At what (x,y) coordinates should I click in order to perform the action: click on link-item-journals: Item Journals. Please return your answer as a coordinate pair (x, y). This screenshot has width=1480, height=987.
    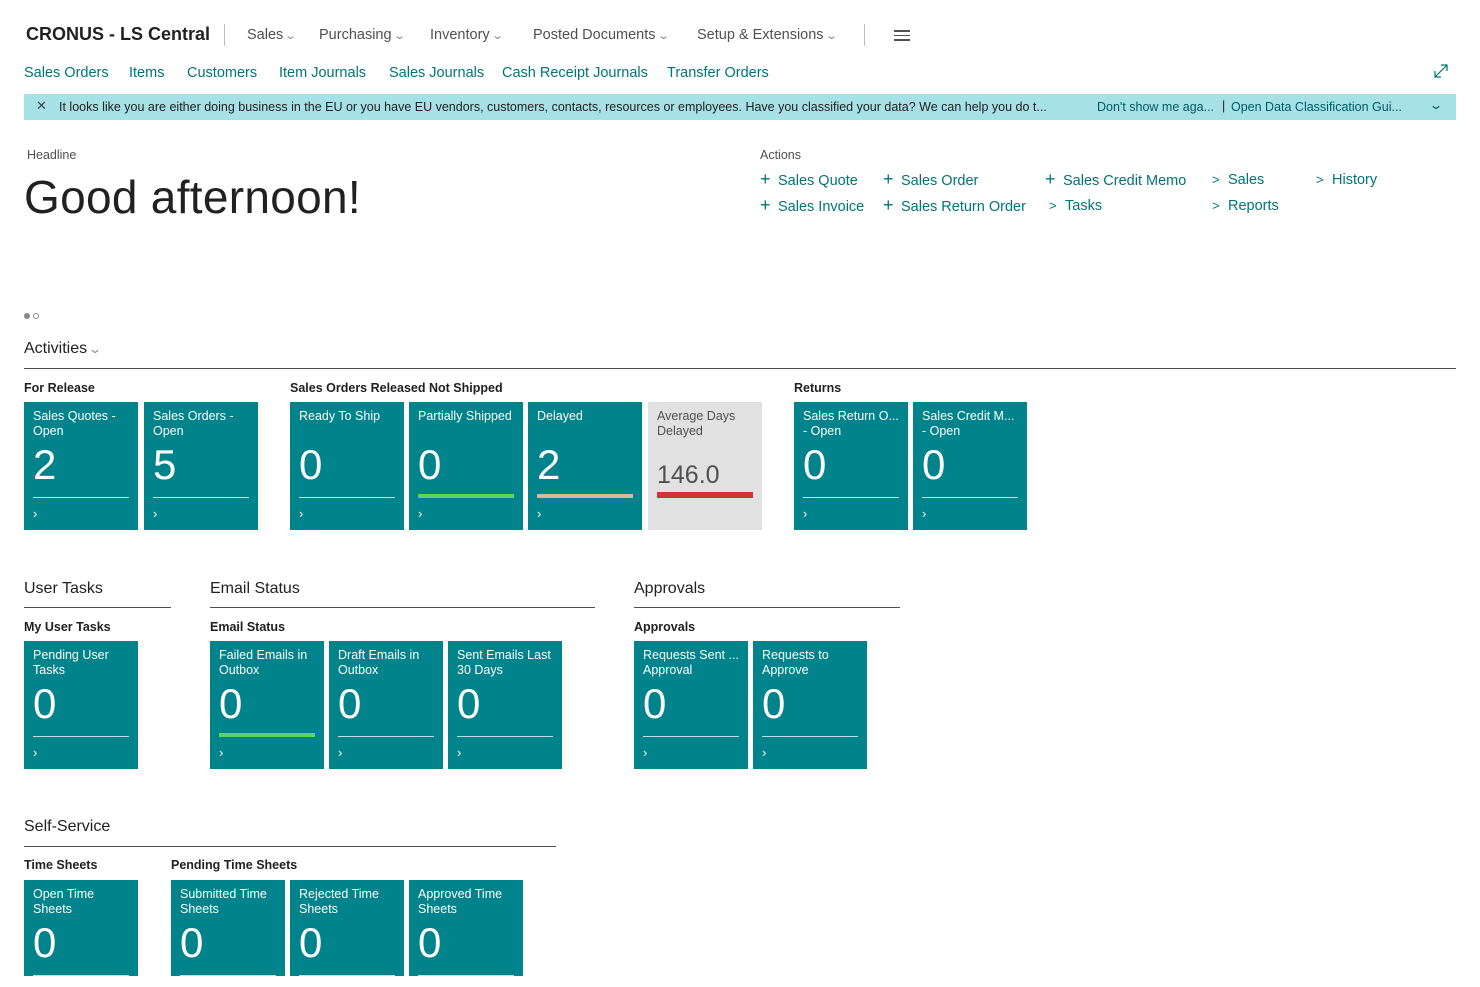
    Looking at the image, I should click on (322, 73).